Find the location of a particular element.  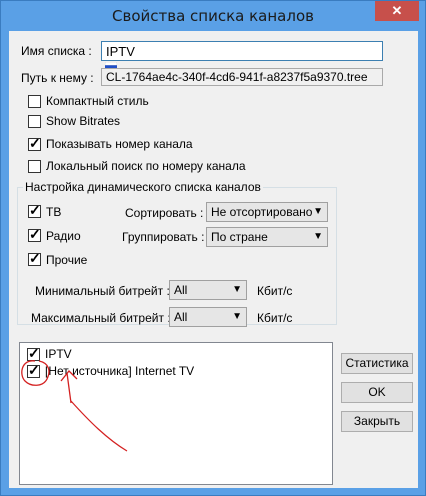

show-bitrates-checkbox is located at coordinates (34, 121).